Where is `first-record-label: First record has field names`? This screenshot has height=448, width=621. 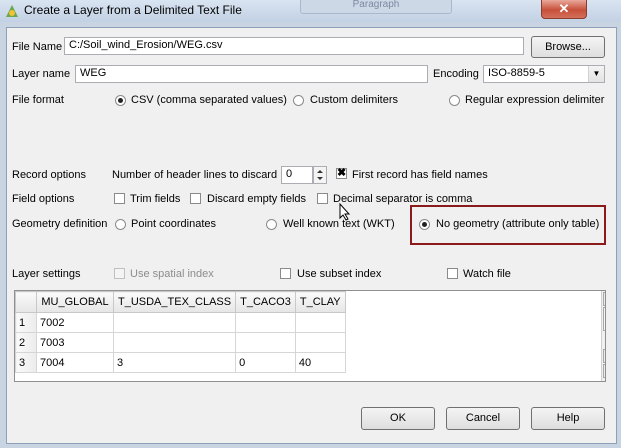
first-record-label: First record has field names is located at coordinates (420, 175).